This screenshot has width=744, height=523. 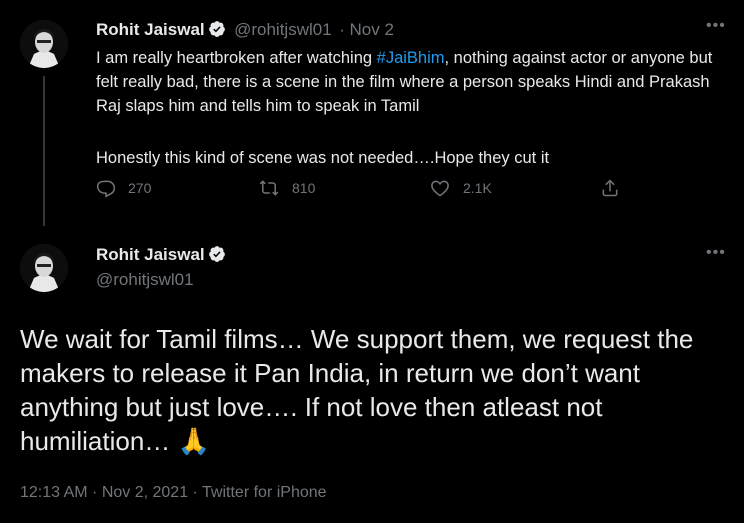 I want to click on retweet-count: 810, so click(x=304, y=188).